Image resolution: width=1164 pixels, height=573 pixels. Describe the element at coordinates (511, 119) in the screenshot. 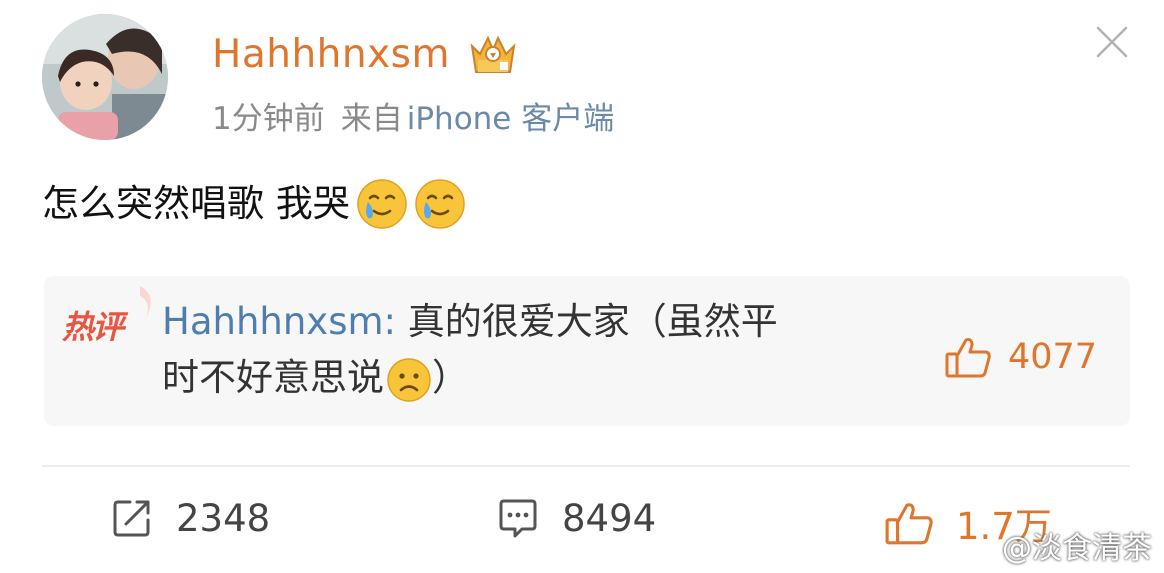

I see `post-client: iPhone 客户端` at that location.